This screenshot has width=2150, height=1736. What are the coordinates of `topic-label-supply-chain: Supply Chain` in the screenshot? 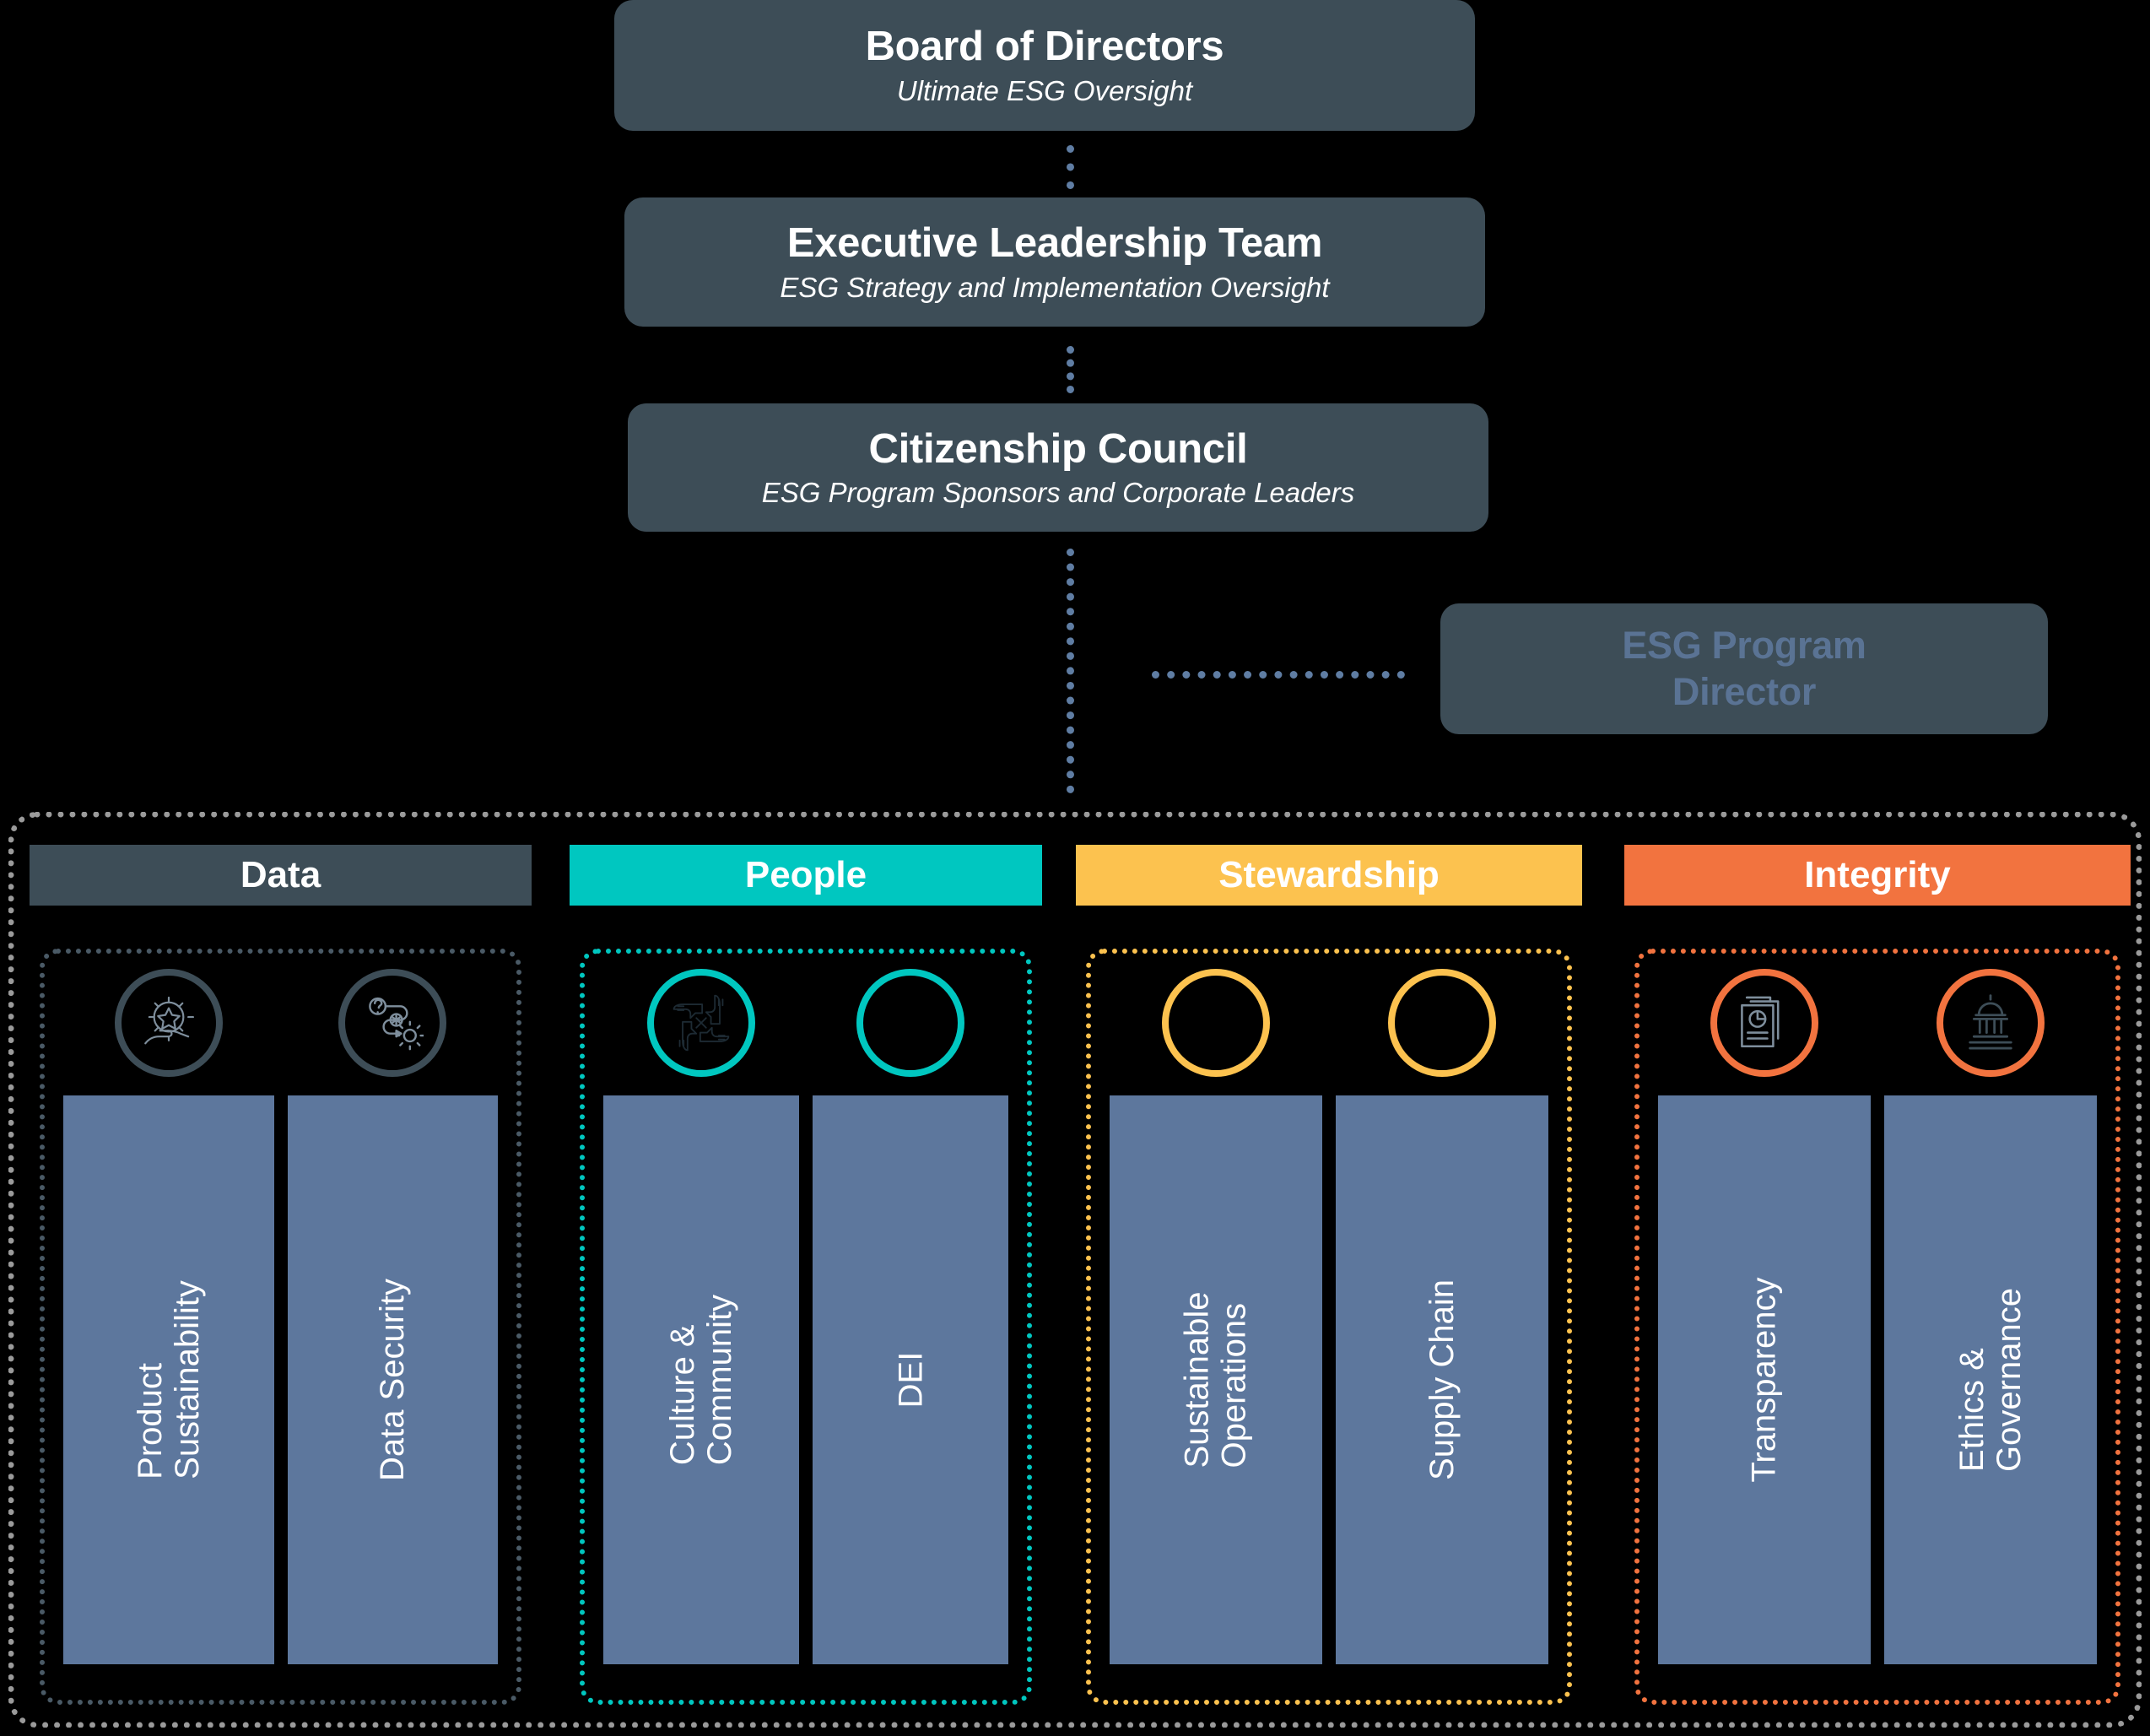 It's located at (1442, 1379).